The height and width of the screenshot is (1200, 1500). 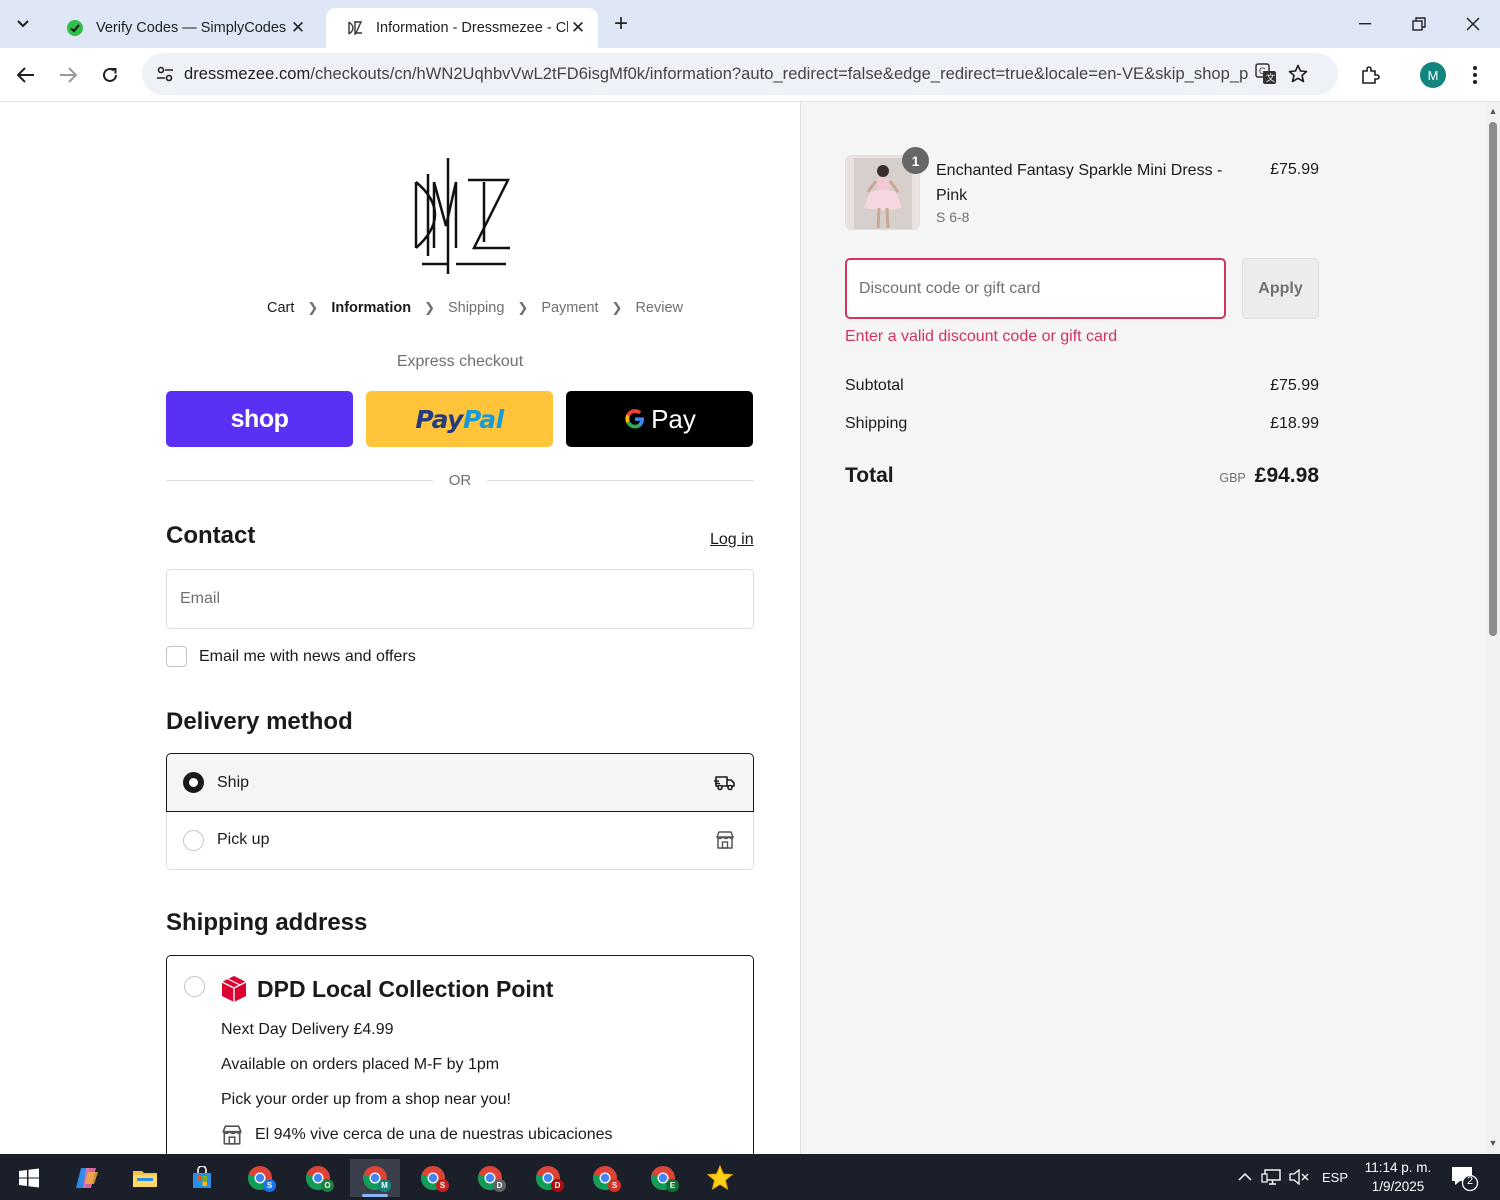 I want to click on paypal-word-2: Pal, so click(x=483, y=419).